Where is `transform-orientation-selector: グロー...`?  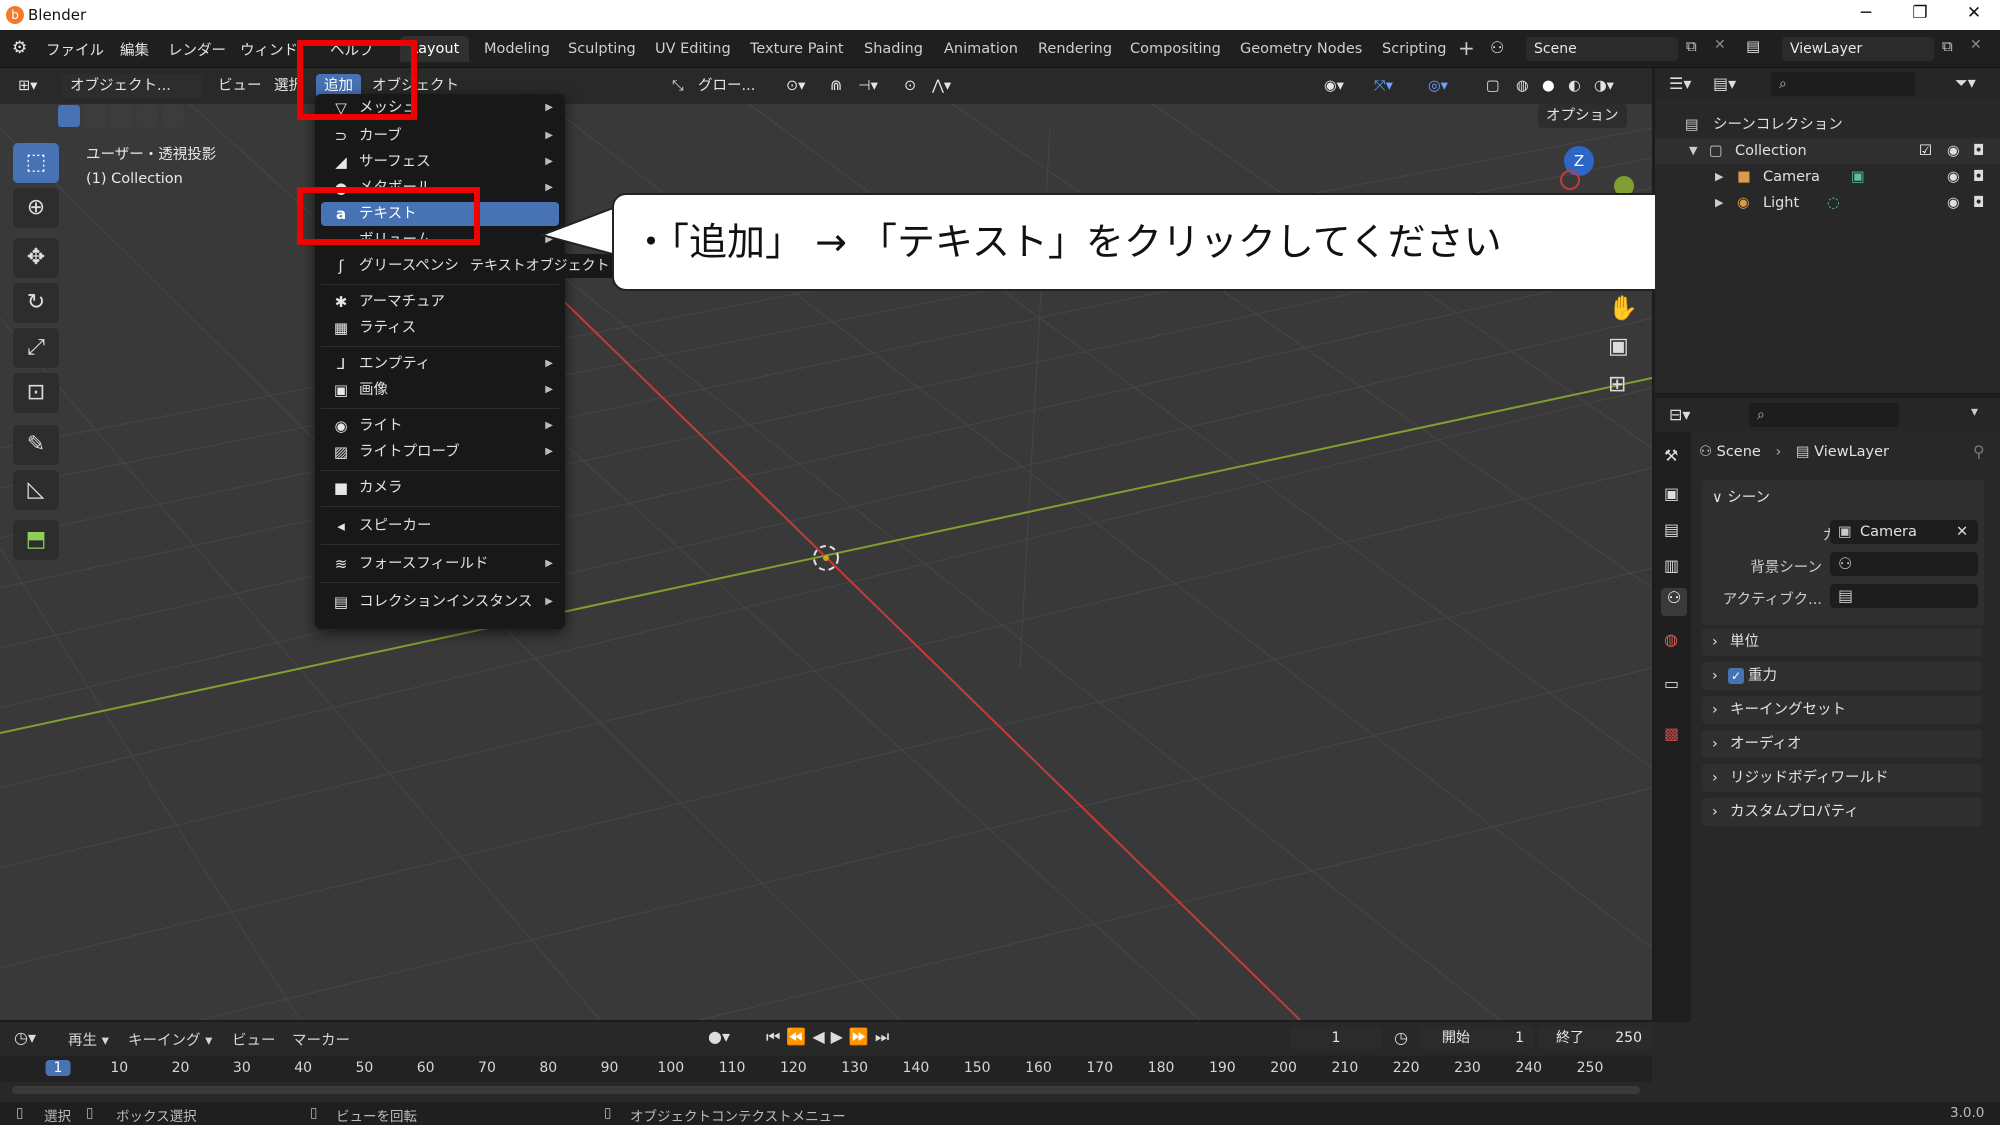
transform-orientation-selector: グロー... is located at coordinates (740, 86).